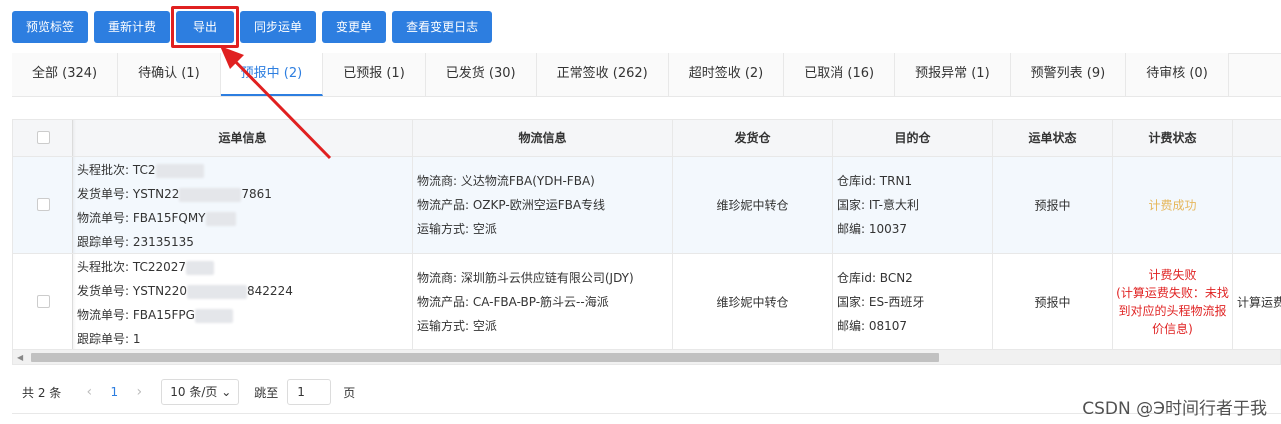  Describe the element at coordinates (525, 277) in the screenshot. I see `carrier: 物流商: 深圳筋斗云供应链有限公司(JDY)` at that location.